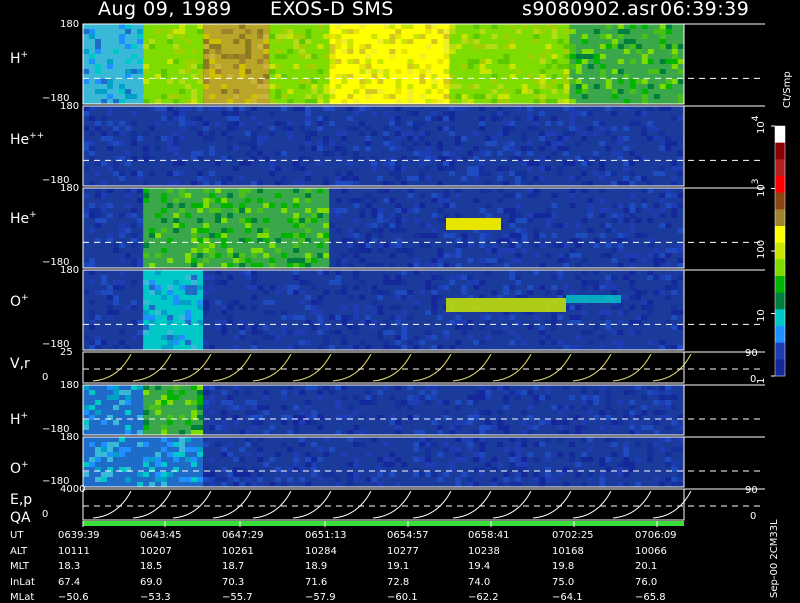  What do you see at coordinates (780, 351) in the screenshot?
I see `colorbar-swatch` at bounding box center [780, 351].